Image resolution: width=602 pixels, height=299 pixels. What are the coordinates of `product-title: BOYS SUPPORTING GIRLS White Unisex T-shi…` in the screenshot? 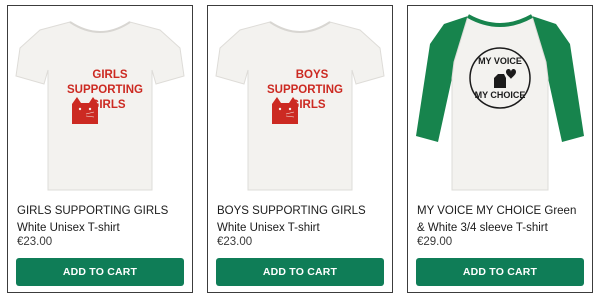 It's located at (301, 220).